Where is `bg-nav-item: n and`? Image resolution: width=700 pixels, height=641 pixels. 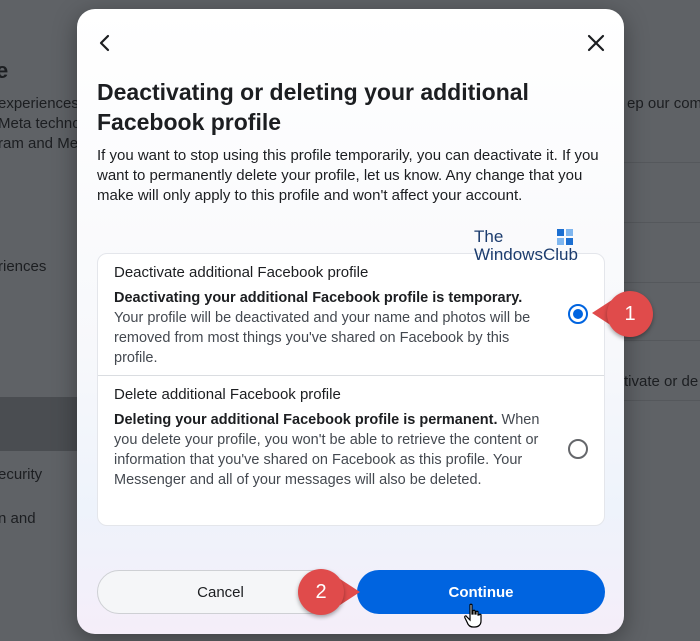
bg-nav-item: n and is located at coordinates (18, 518).